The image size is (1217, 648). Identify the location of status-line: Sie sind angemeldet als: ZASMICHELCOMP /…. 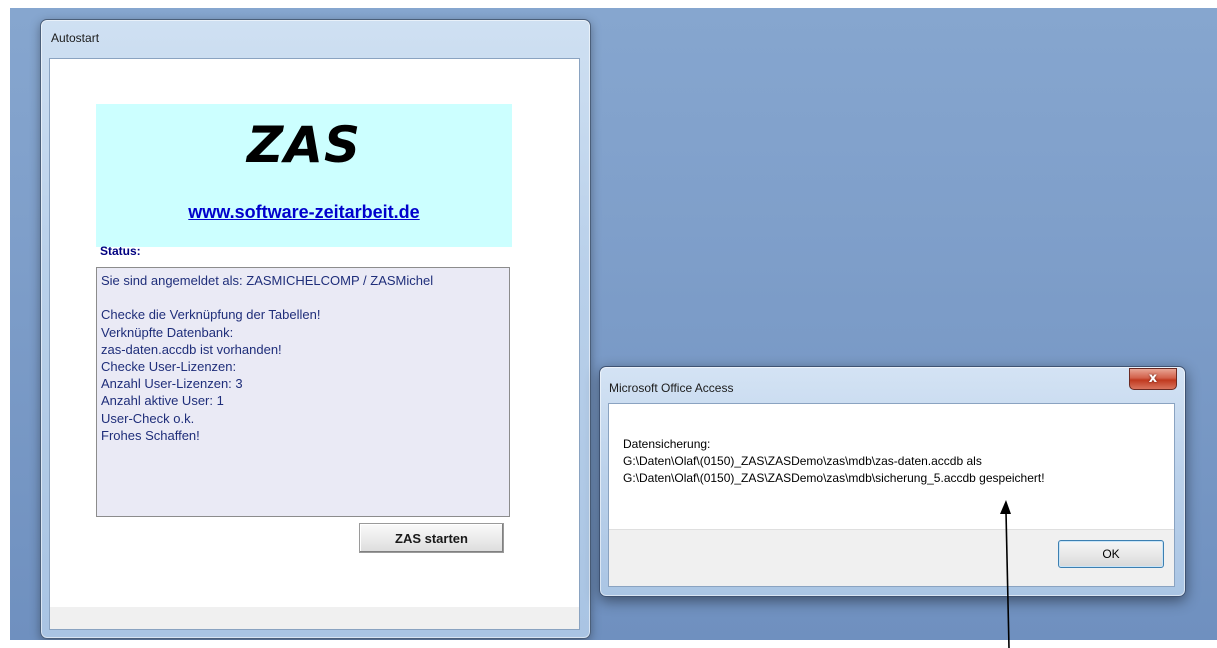
(267, 280).